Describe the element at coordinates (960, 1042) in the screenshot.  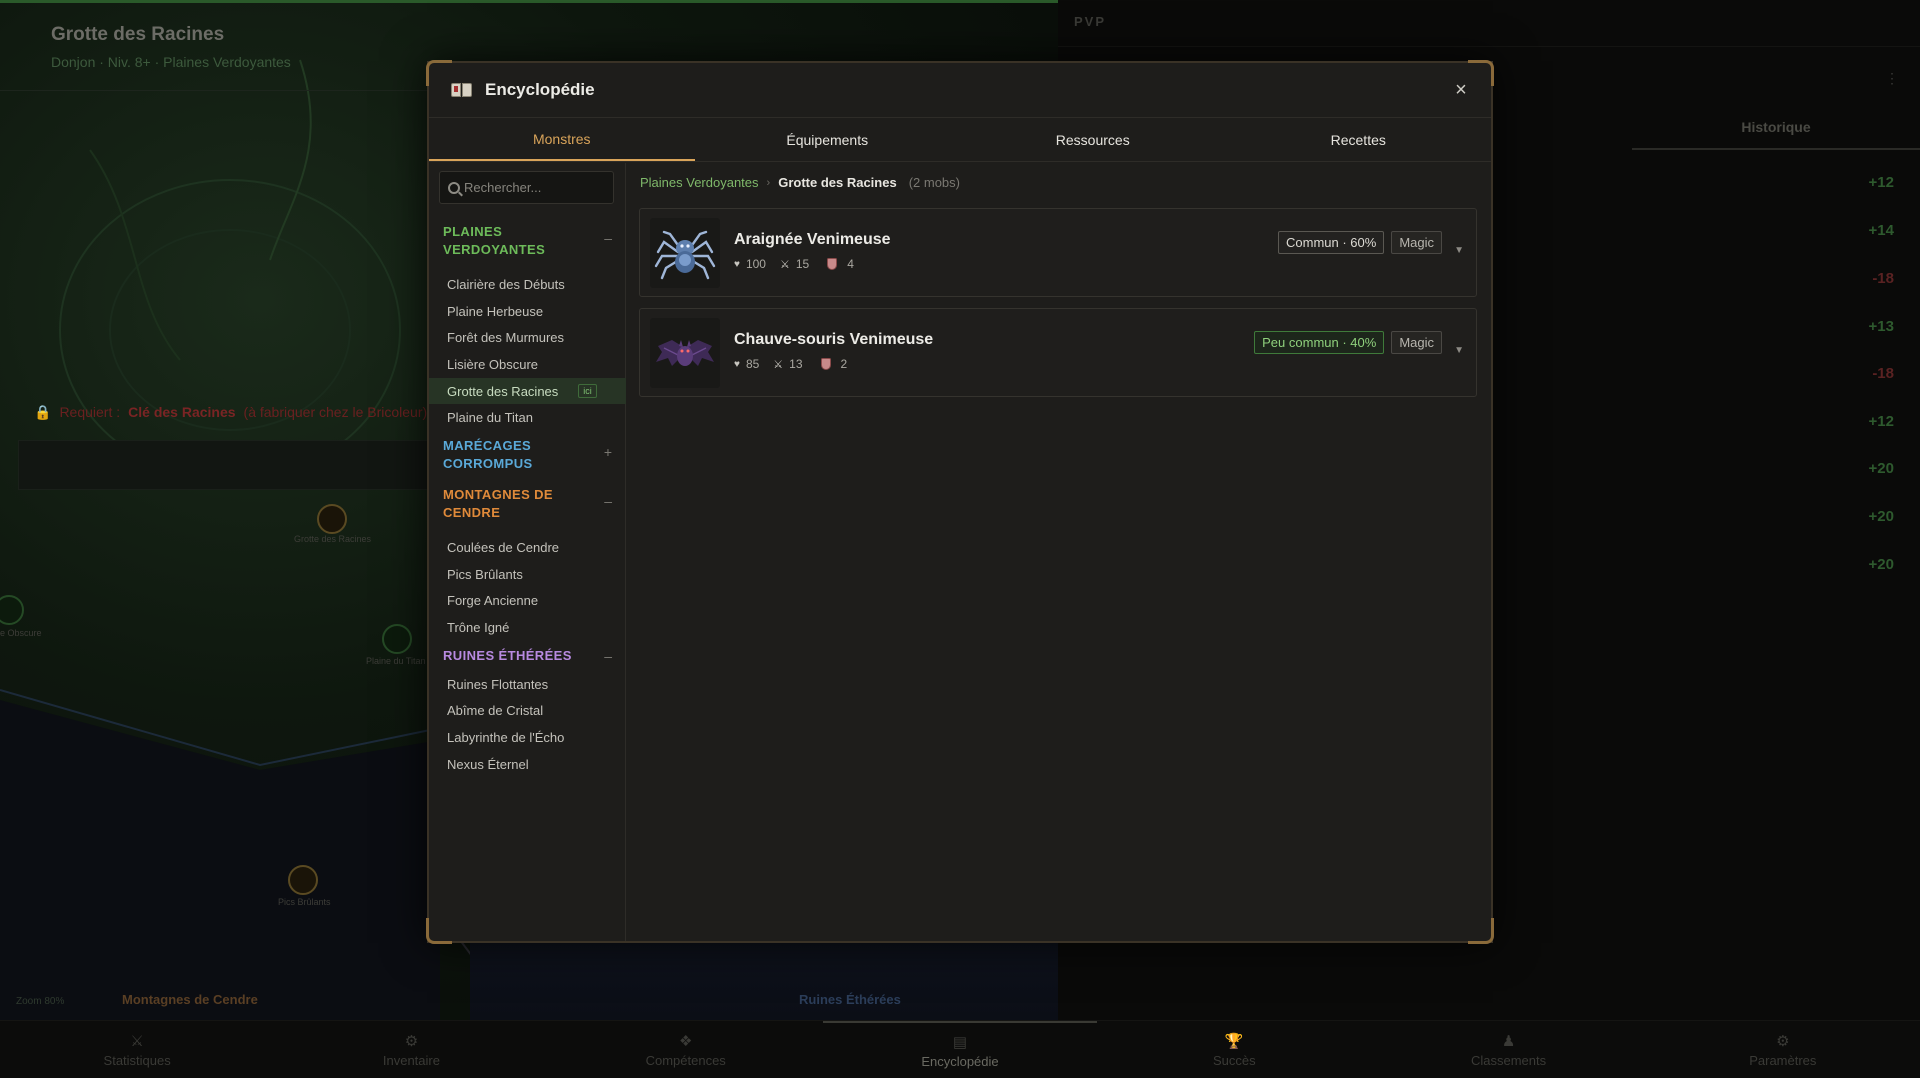
I see `book-icon: ▤` at that location.